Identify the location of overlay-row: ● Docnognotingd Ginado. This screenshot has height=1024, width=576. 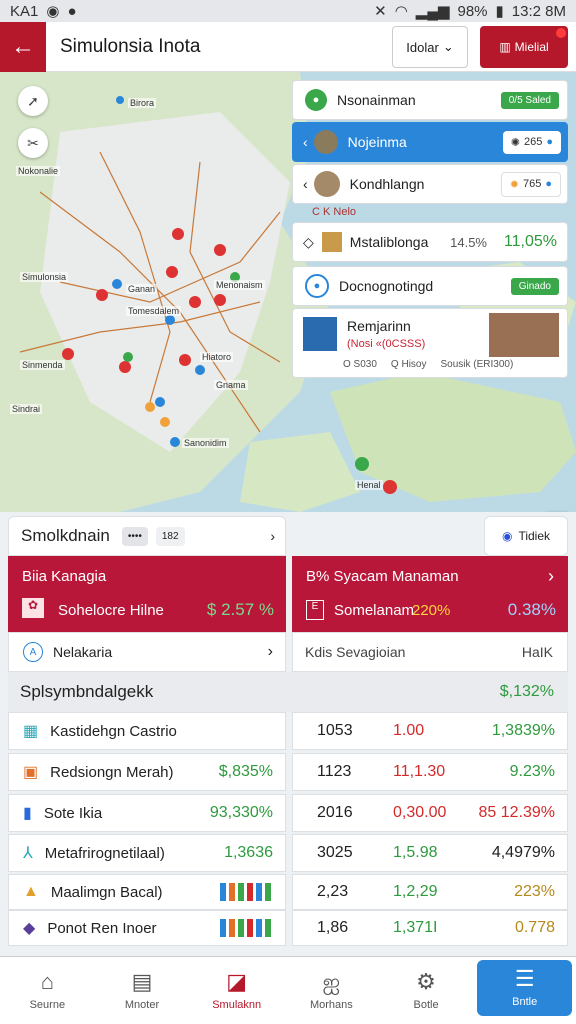
(430, 286).